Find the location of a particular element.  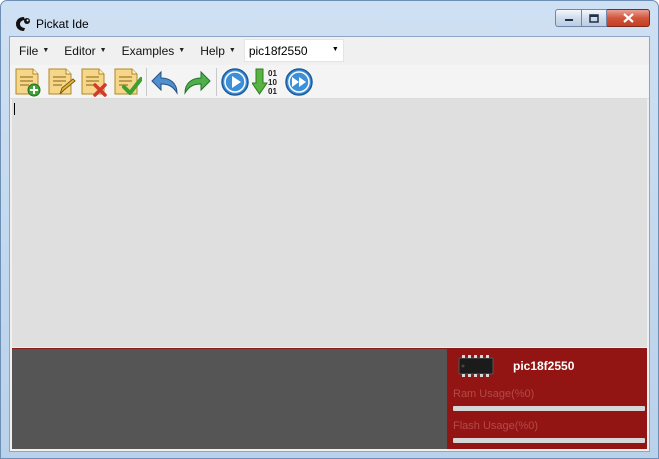

menu-editor: Editor ▼ is located at coordinates (83, 50).